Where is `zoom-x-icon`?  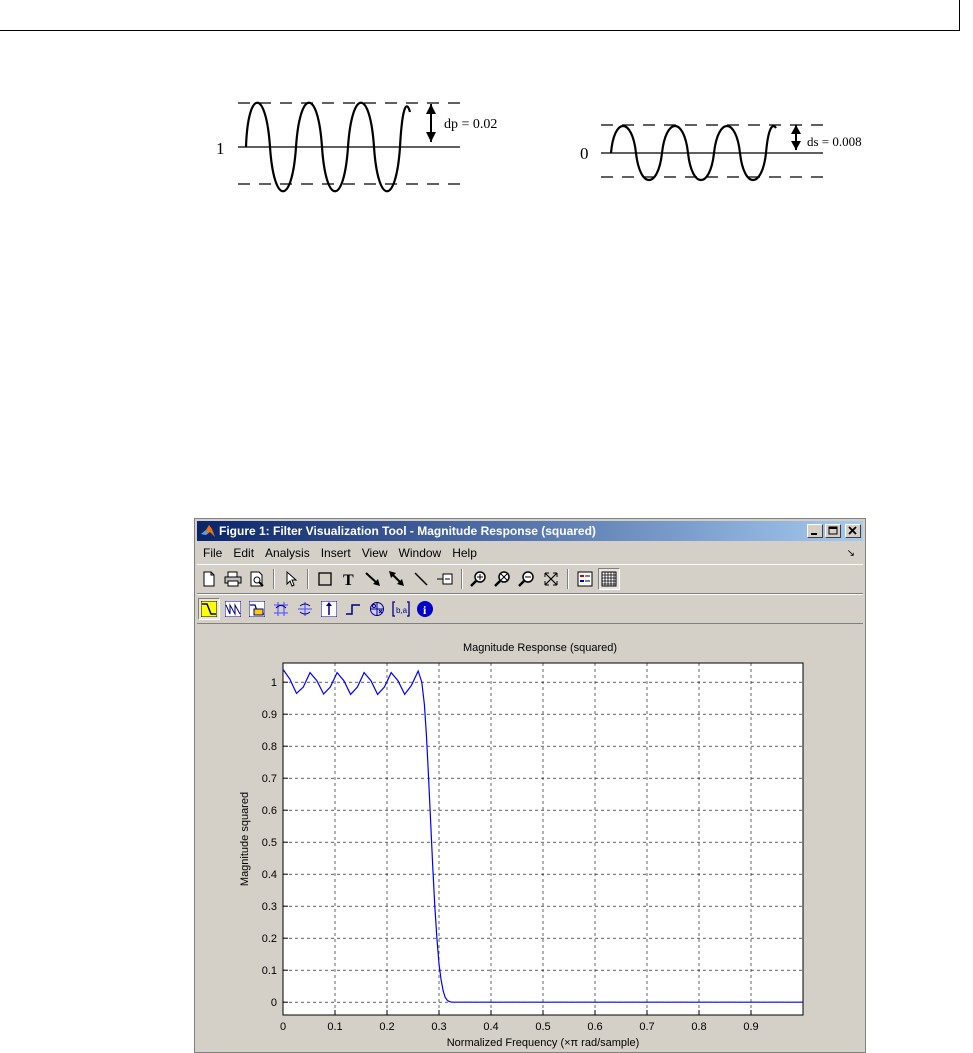 zoom-x-icon is located at coordinates (527, 579).